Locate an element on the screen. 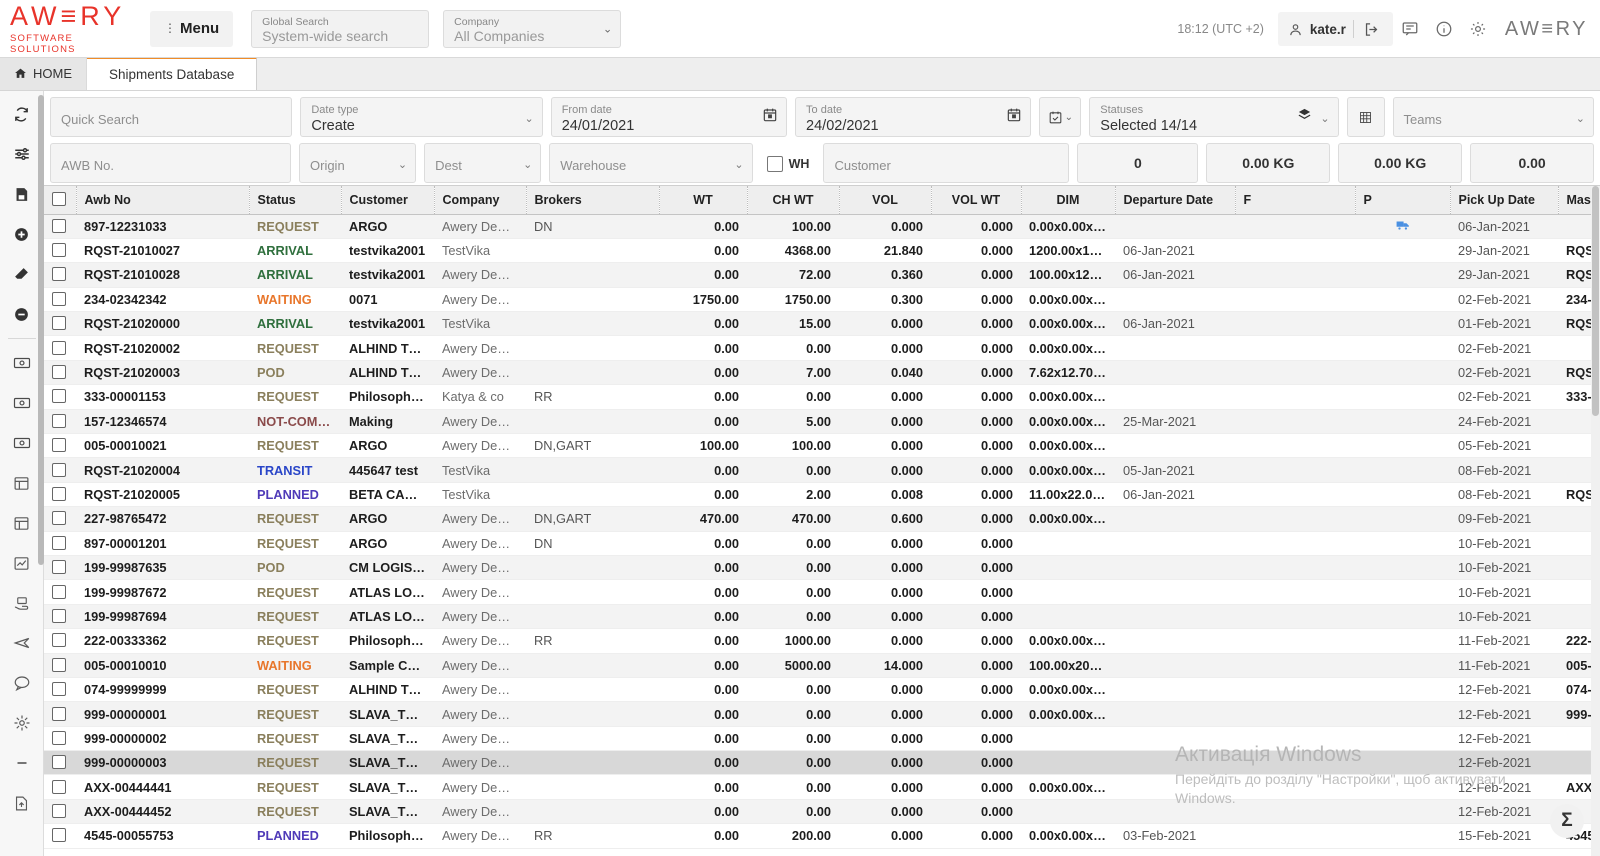 The width and height of the screenshot is (1600, 856). money-3-icon is located at coordinates (22, 443).